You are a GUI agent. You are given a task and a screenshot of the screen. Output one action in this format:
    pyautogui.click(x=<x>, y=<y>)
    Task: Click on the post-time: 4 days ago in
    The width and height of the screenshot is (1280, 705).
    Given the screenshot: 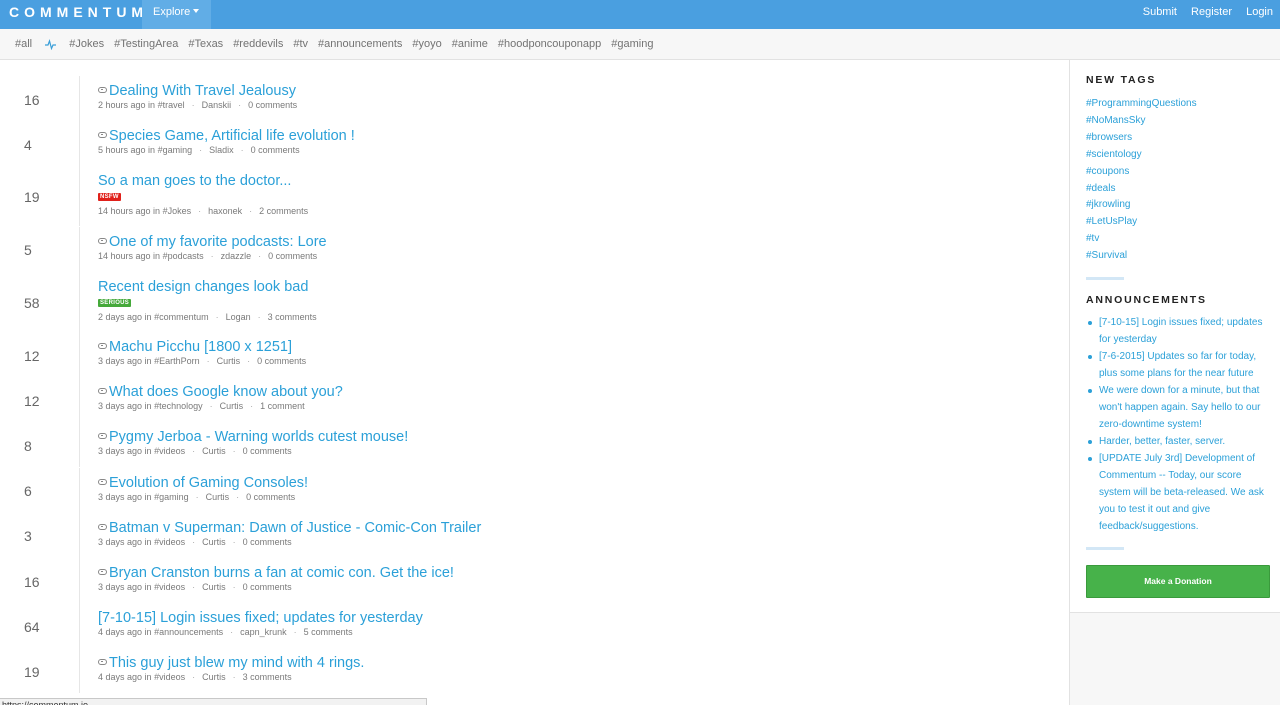 What is the action you would take?
    pyautogui.click(x=125, y=677)
    